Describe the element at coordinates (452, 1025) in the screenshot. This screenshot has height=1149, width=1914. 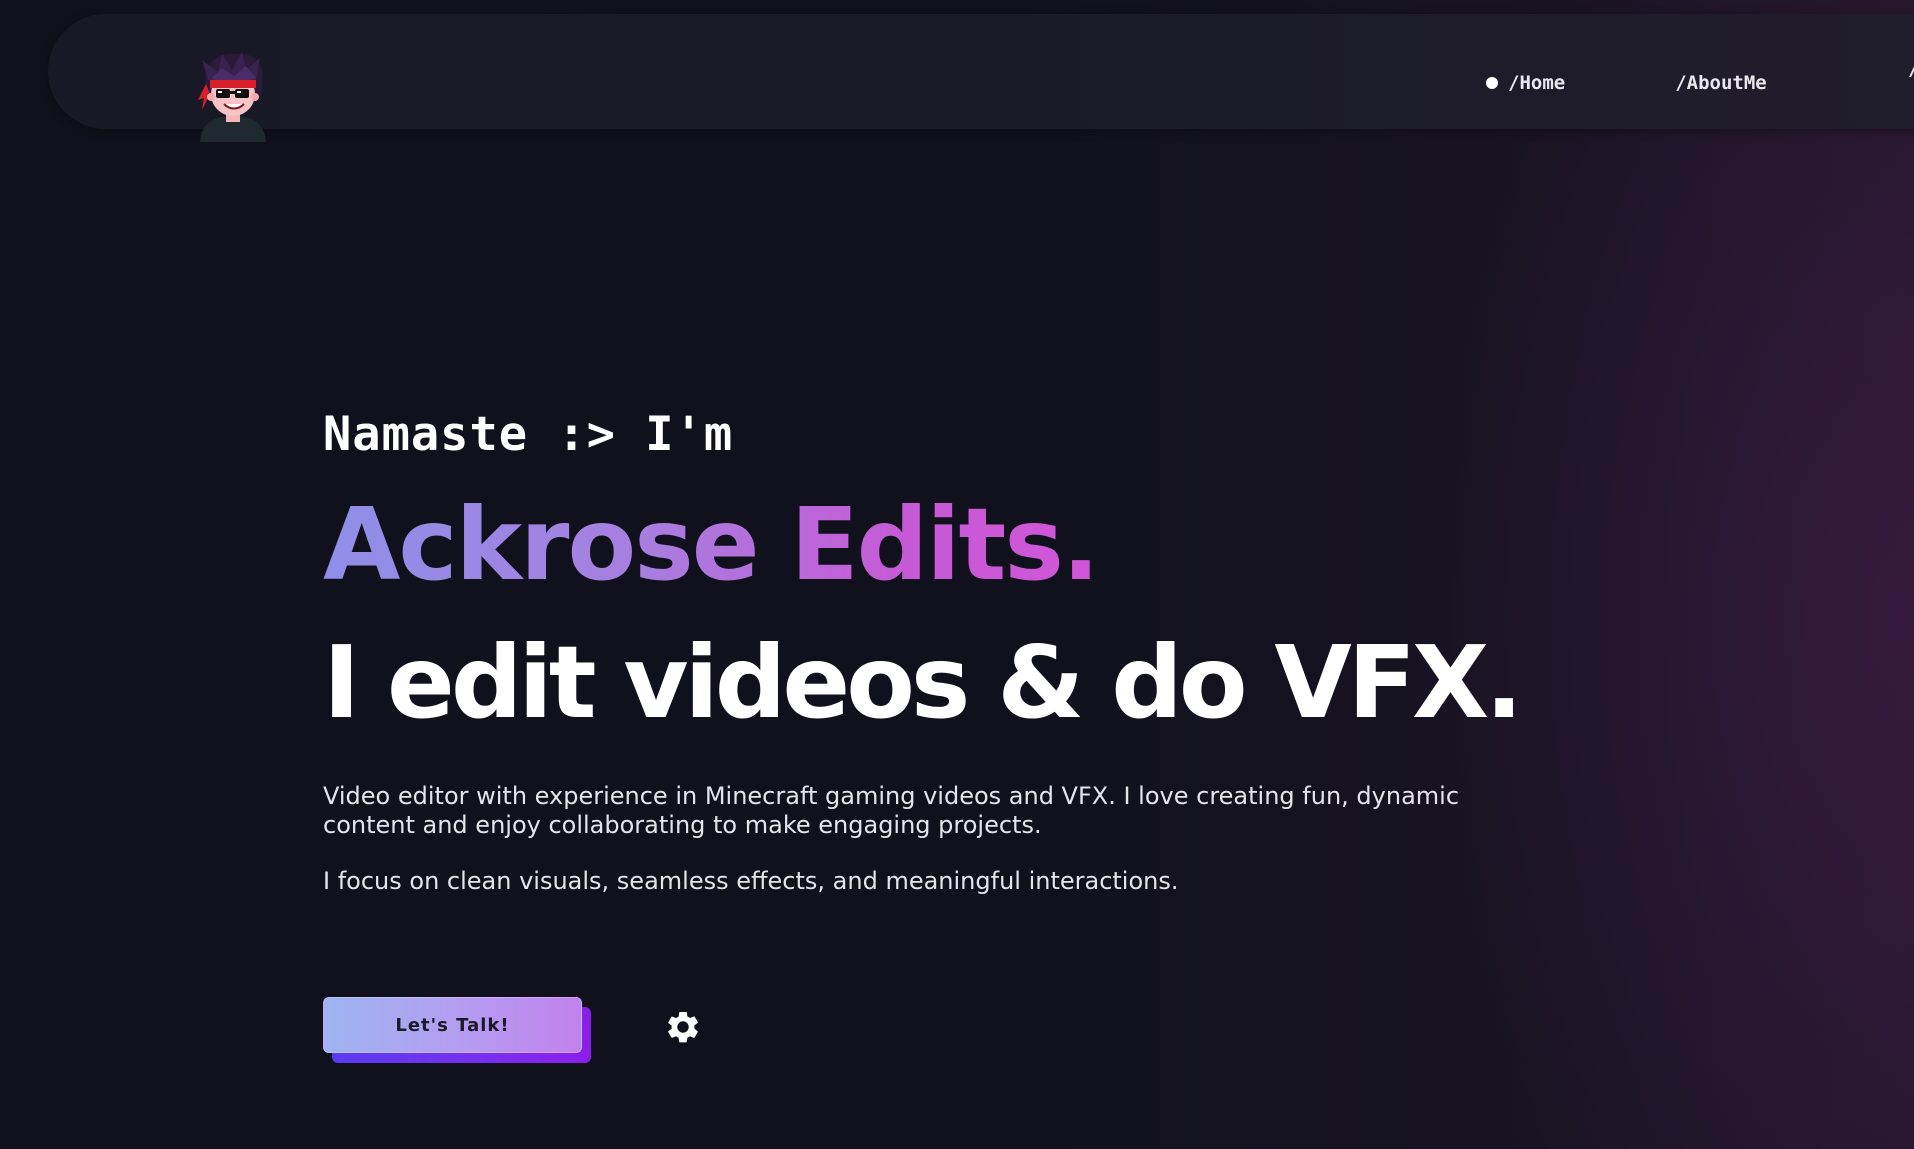
I see `lets-talk-button: Let's Talk!` at that location.